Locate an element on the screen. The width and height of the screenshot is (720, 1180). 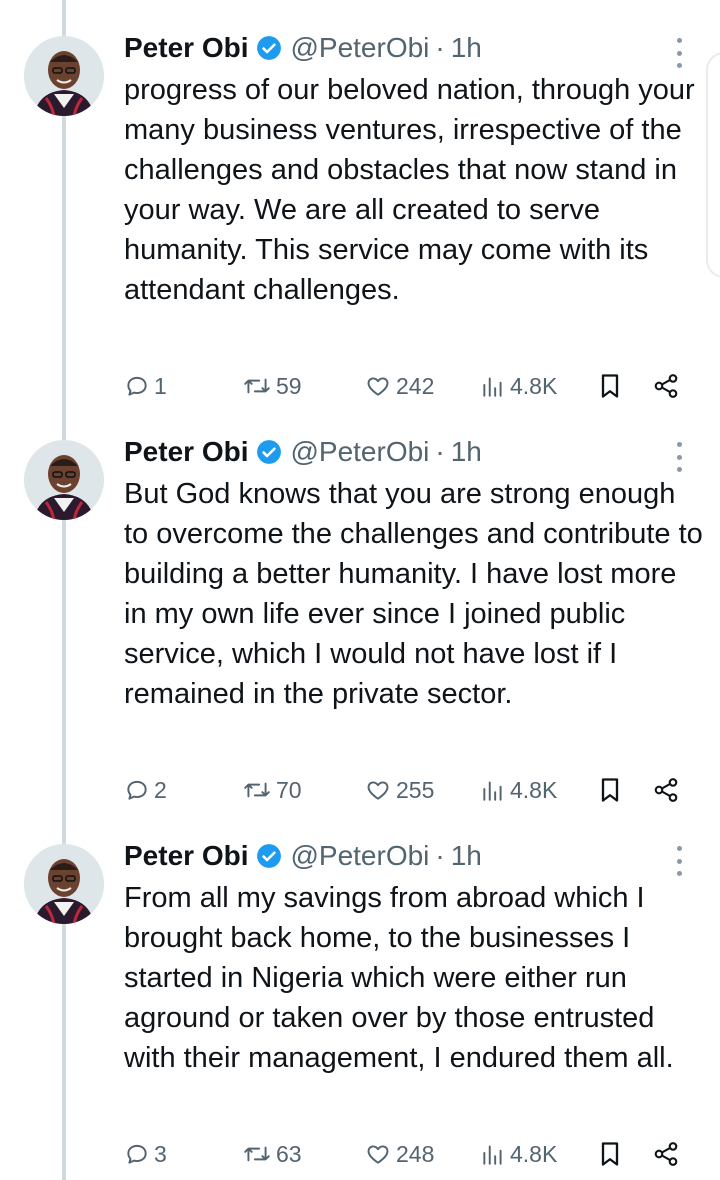
repost-count: 59 is located at coordinates (289, 385).